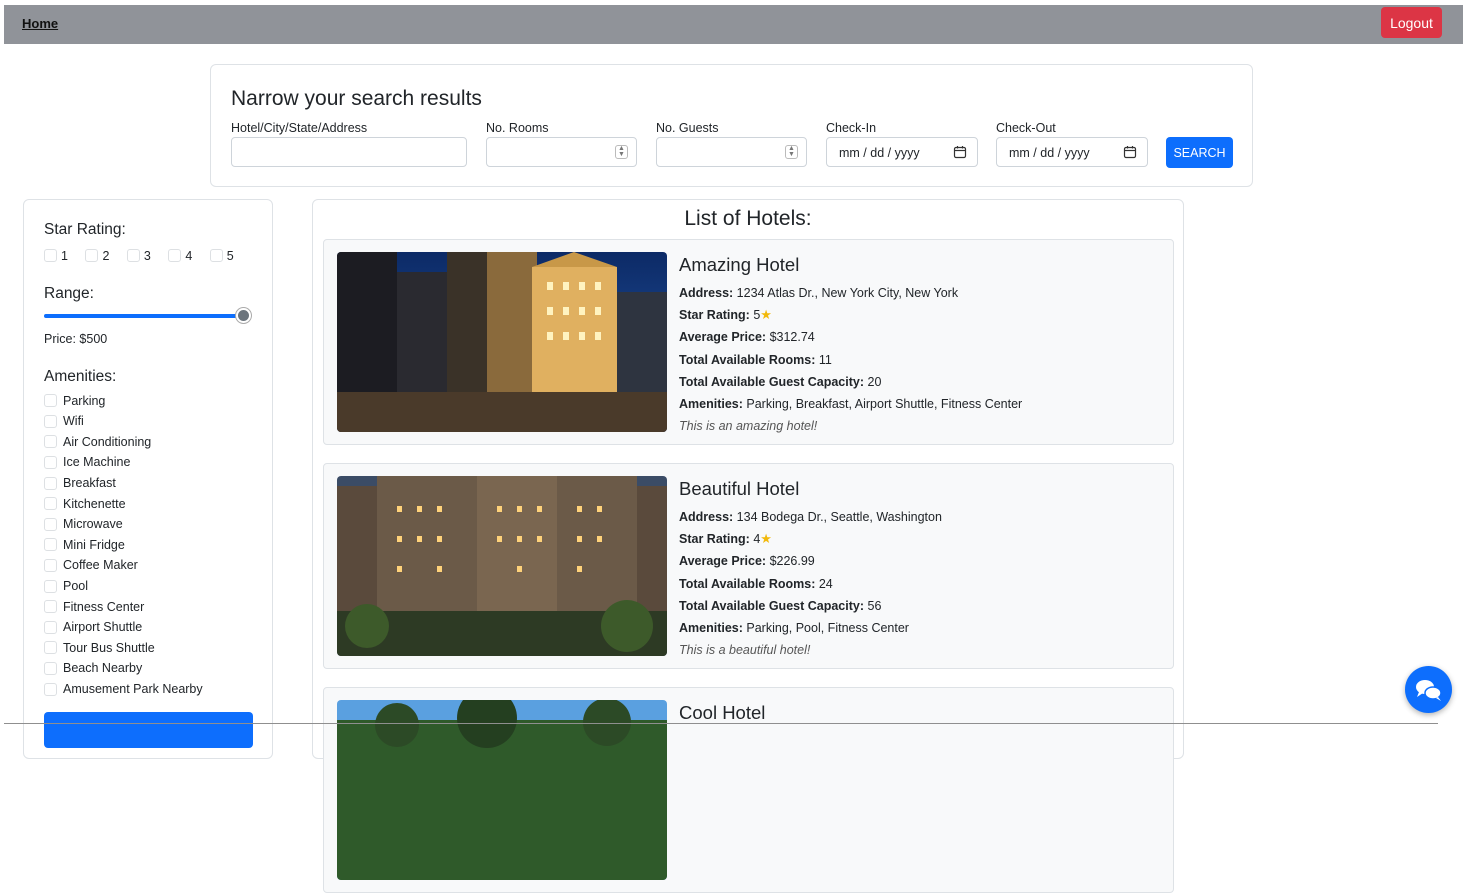  I want to click on amenity-filter: Air Conditioning, so click(123, 444).